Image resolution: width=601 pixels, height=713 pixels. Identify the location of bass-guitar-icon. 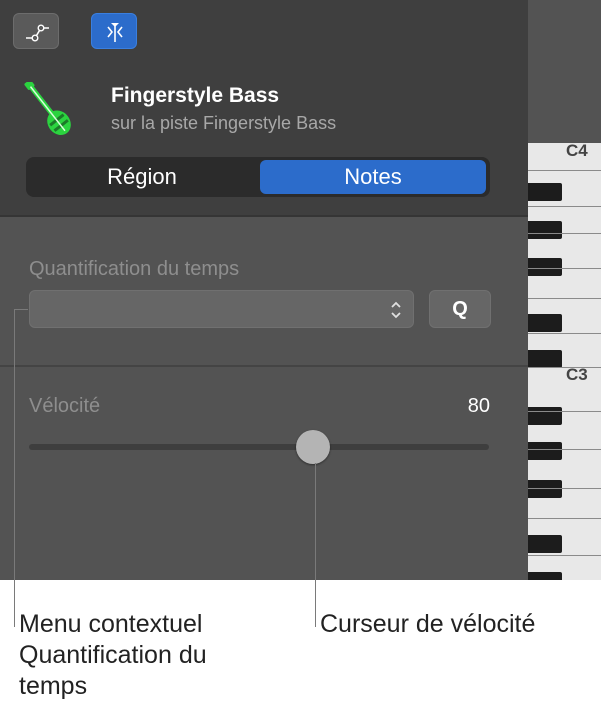
(47, 109).